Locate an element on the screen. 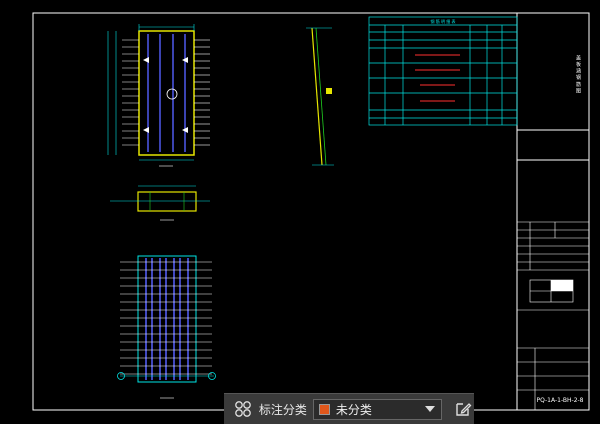 This screenshot has width=600, height=424. section-view-small is located at coordinates (160, 203).